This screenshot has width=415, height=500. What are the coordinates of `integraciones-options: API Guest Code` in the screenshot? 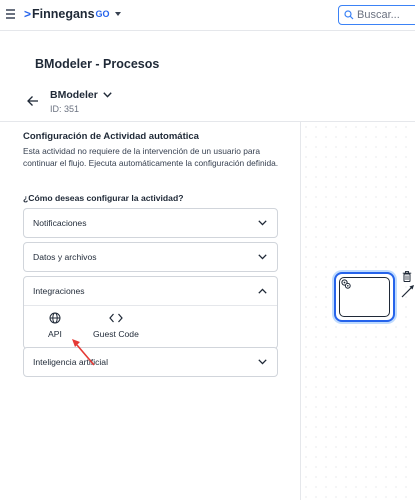 It's located at (150, 326).